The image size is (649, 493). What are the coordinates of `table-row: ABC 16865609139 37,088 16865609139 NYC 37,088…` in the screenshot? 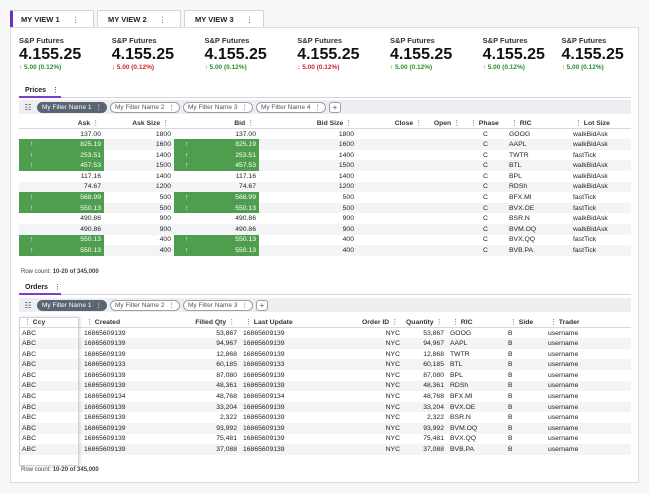 It's located at (325, 449).